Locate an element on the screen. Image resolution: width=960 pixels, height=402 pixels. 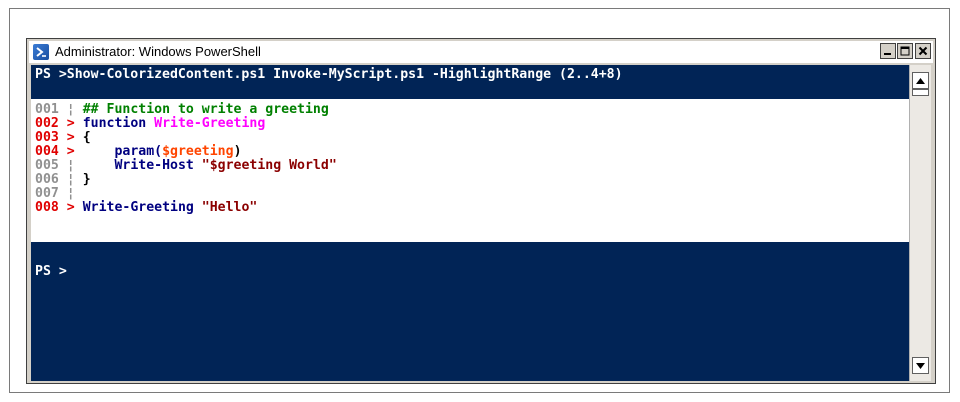
scroll-up-button is located at coordinates (920, 80).